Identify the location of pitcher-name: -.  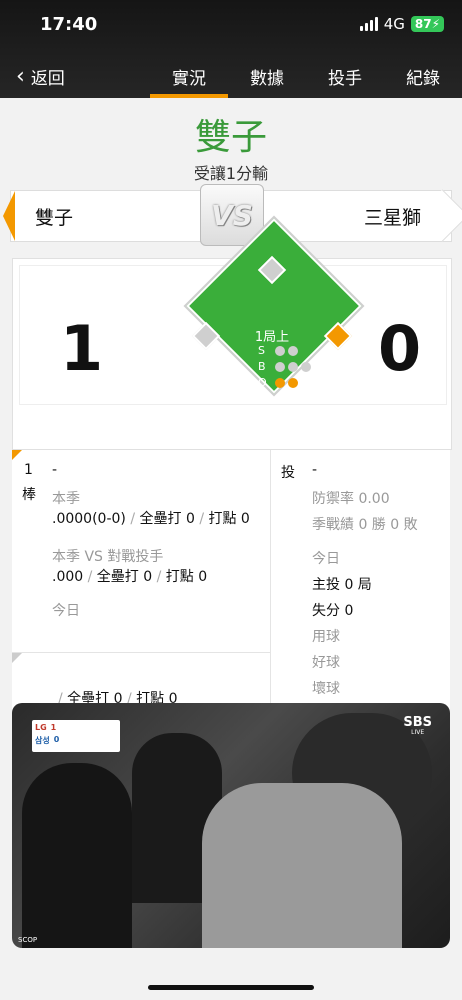
(315, 470).